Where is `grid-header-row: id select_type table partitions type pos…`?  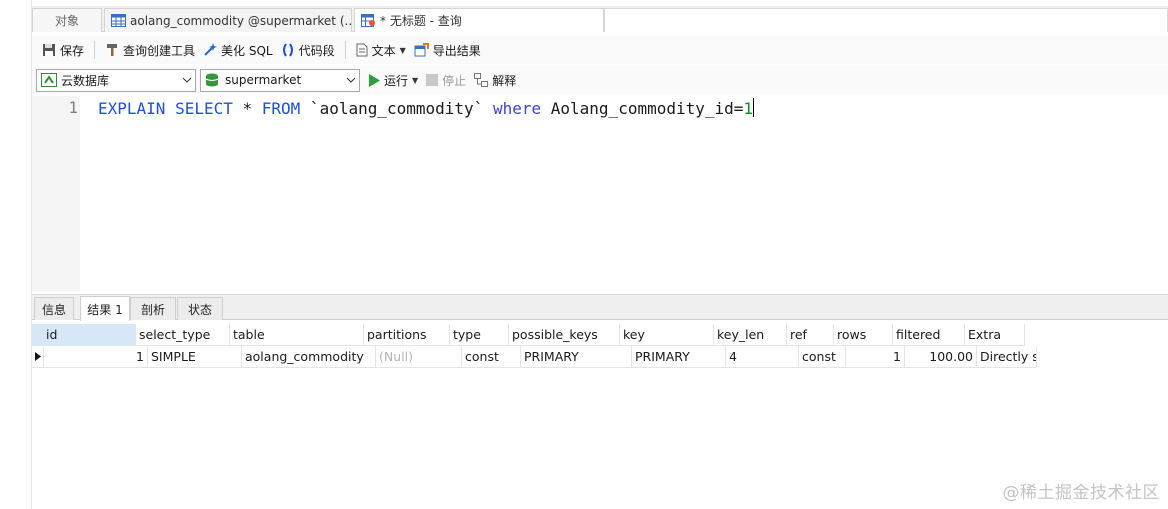 grid-header-row: id select_type table partitions type pos… is located at coordinates (528, 335).